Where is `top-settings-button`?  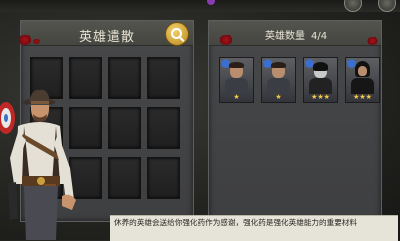 top-settings-button is located at coordinates (387, 6).